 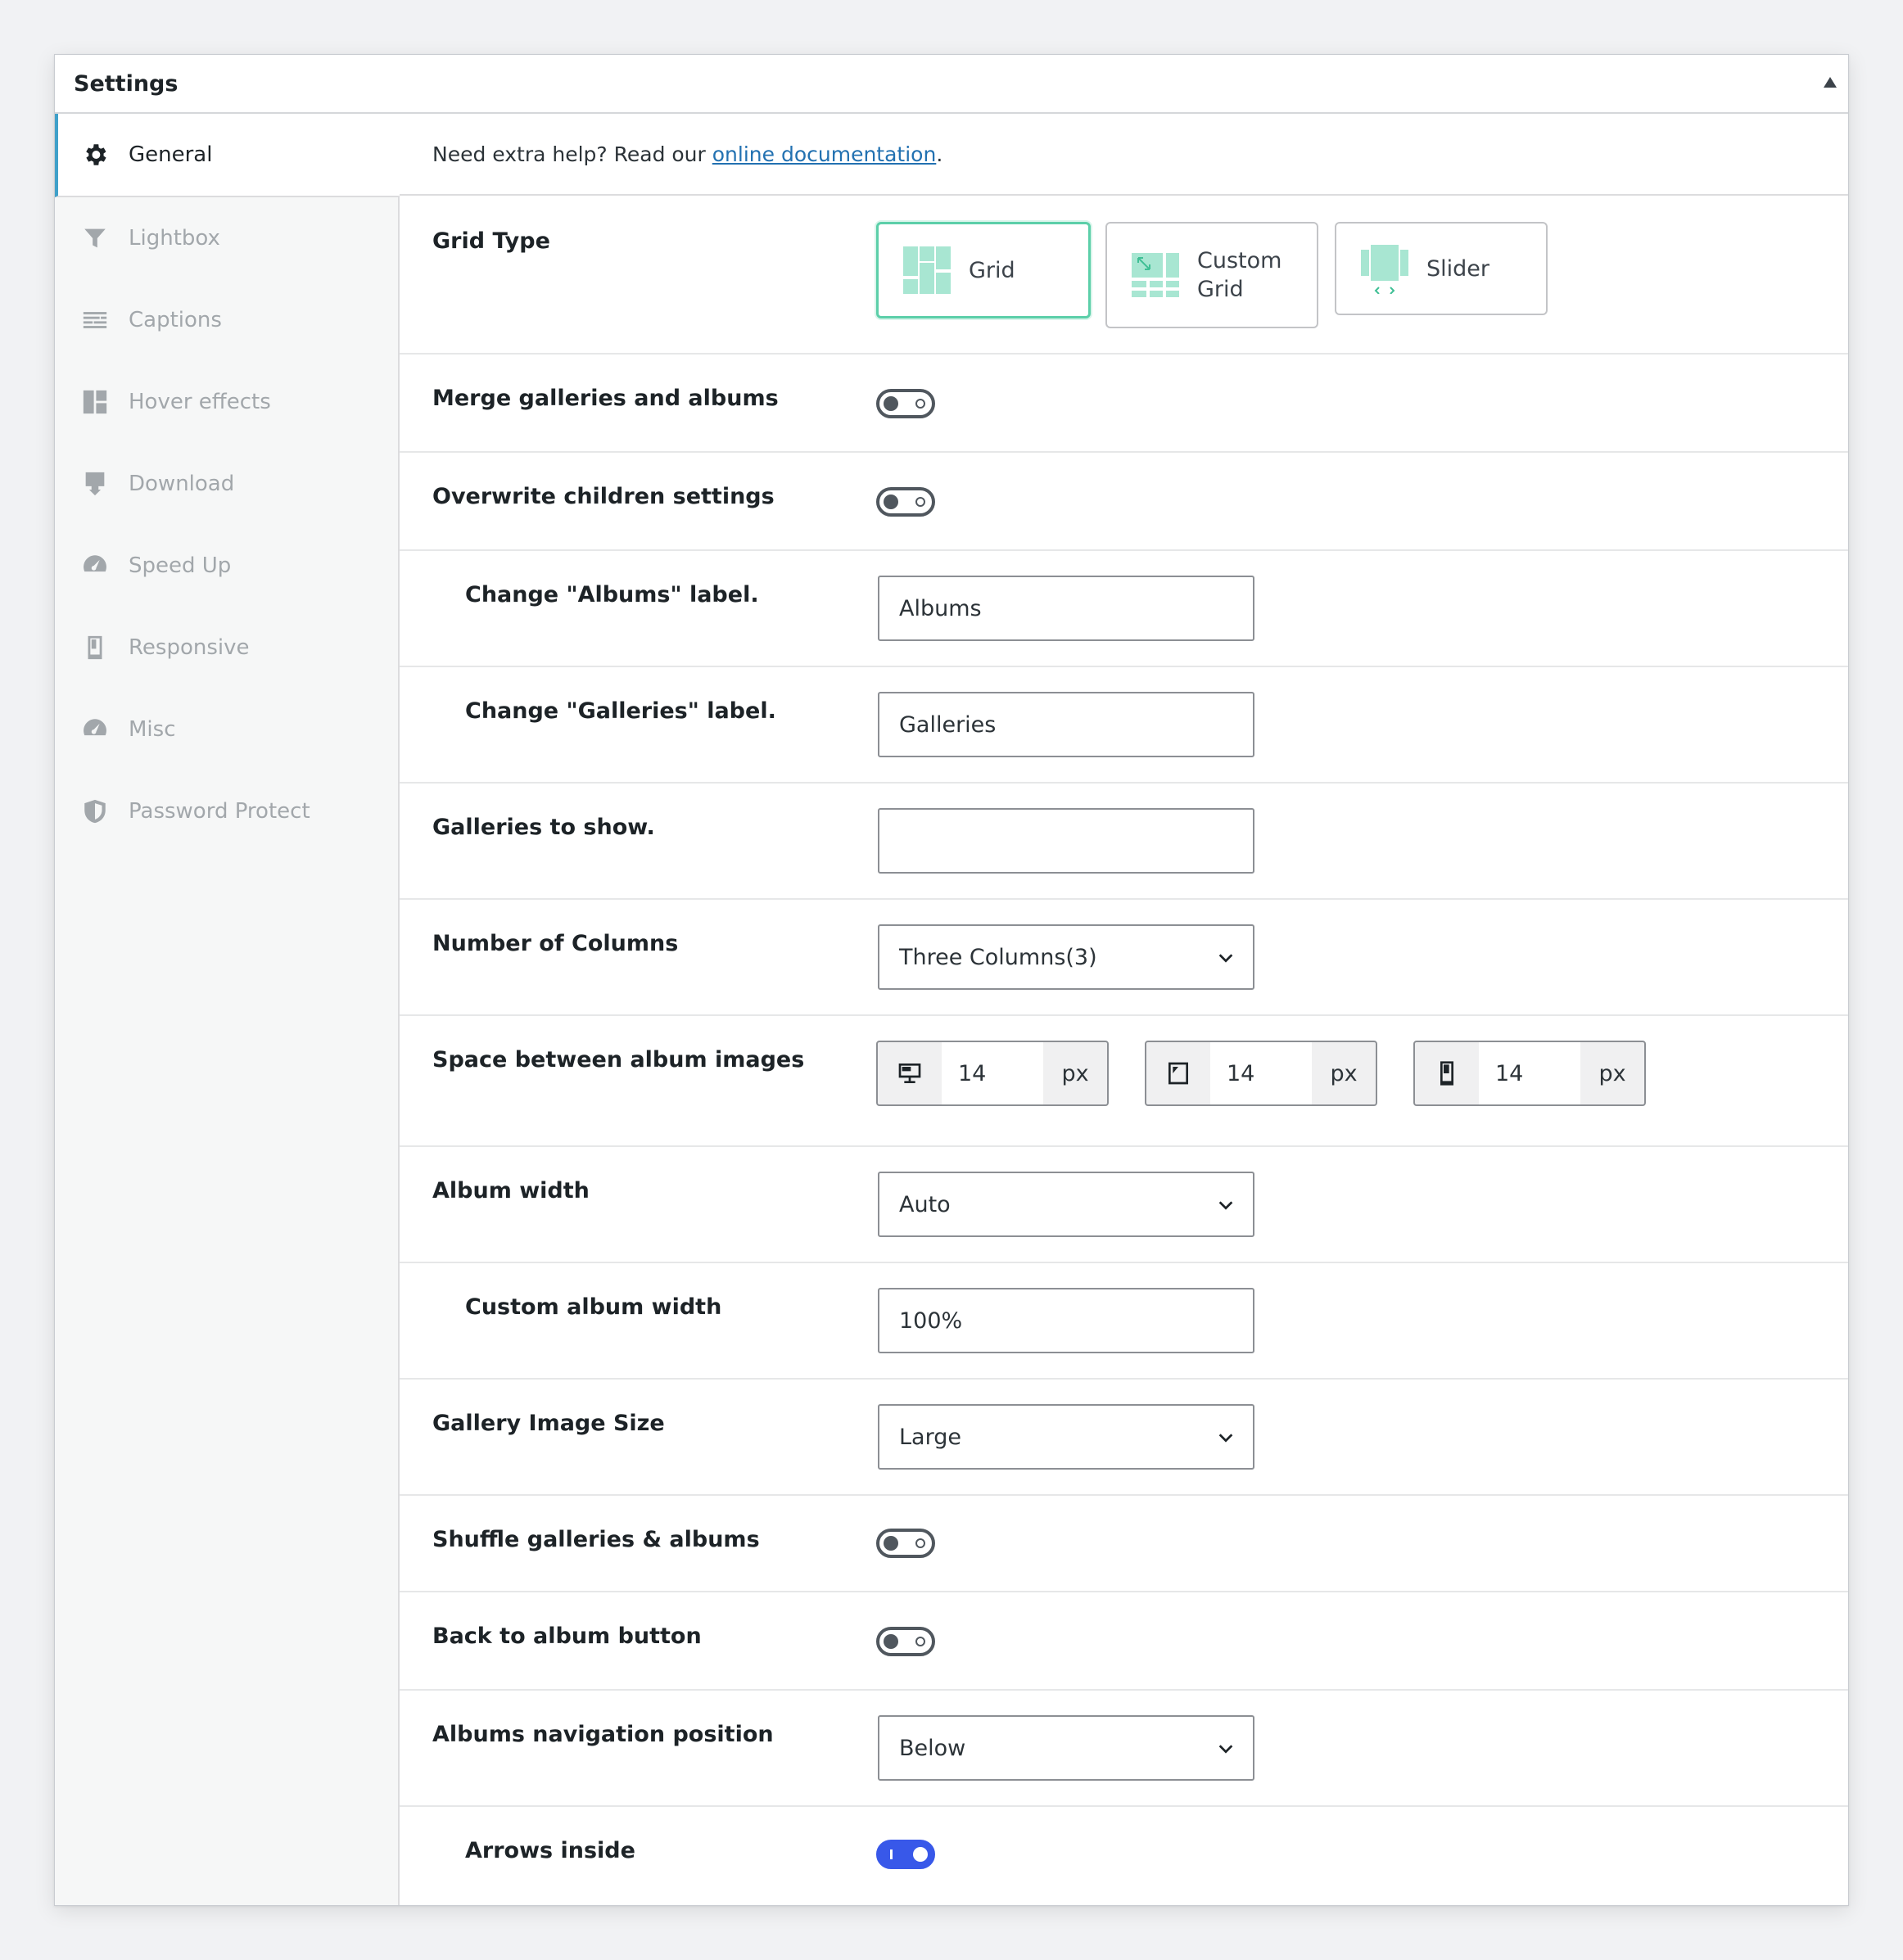 I want to click on row-grid-type: Grid Type Grid Custom Grid Slider, so click(x=1124, y=276).